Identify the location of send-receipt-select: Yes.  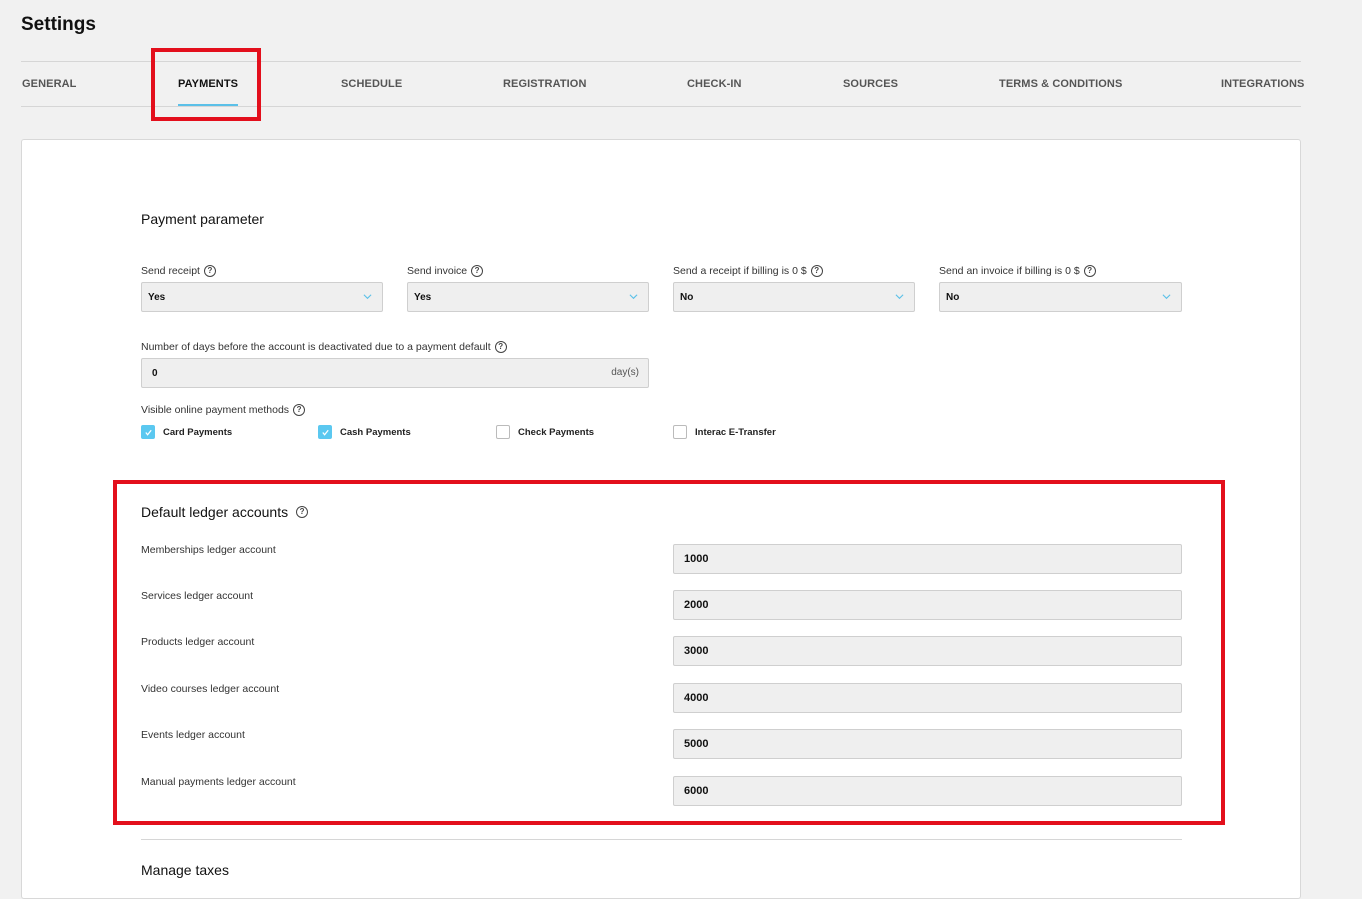
(262, 297).